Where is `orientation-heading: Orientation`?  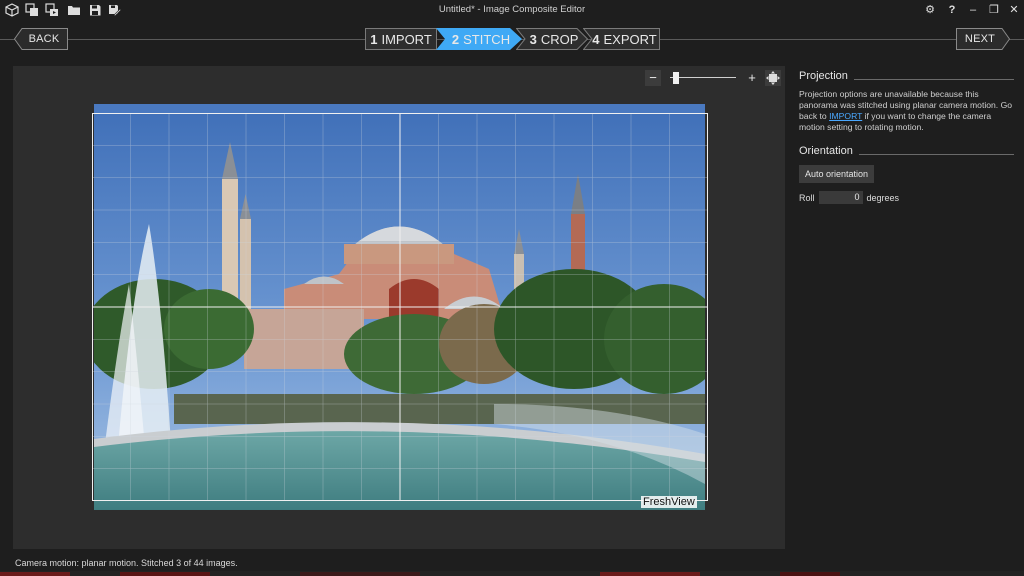
orientation-heading: Orientation is located at coordinates (826, 151).